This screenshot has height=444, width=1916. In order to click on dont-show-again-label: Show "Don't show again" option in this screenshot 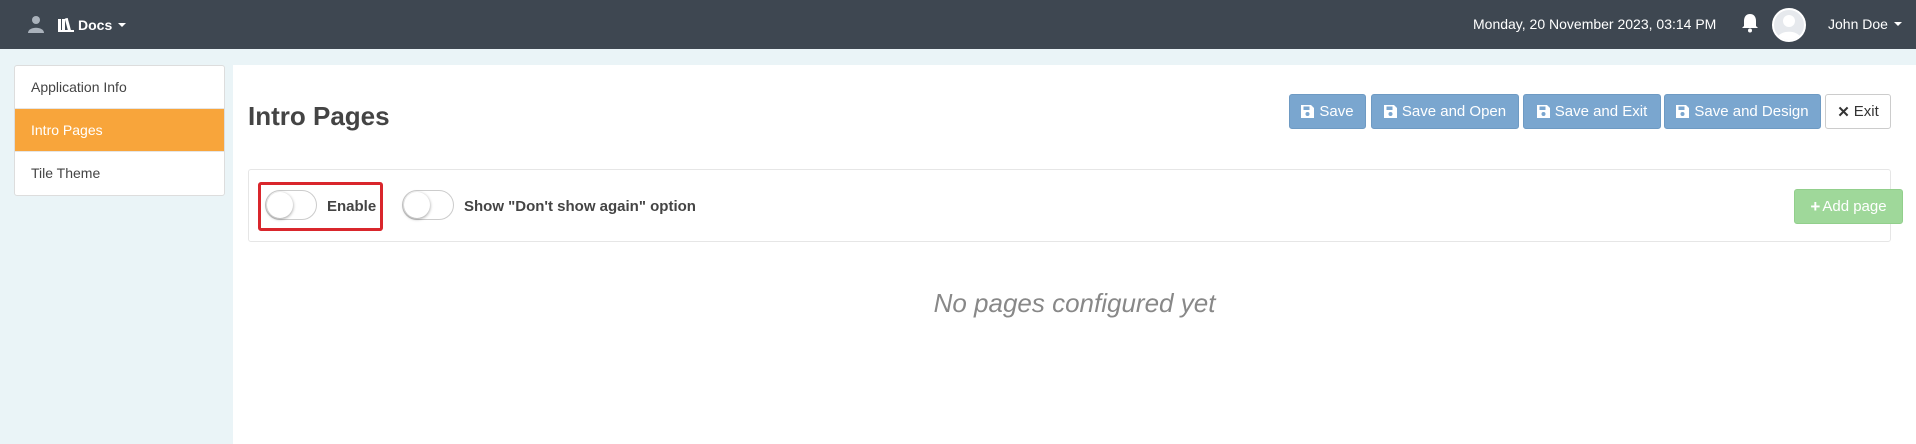, I will do `click(580, 206)`.